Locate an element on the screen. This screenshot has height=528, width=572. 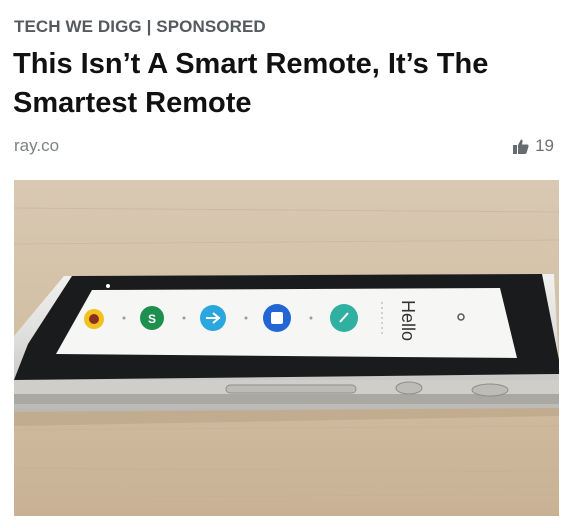
screen-hello-text: Hello is located at coordinates (408, 320).